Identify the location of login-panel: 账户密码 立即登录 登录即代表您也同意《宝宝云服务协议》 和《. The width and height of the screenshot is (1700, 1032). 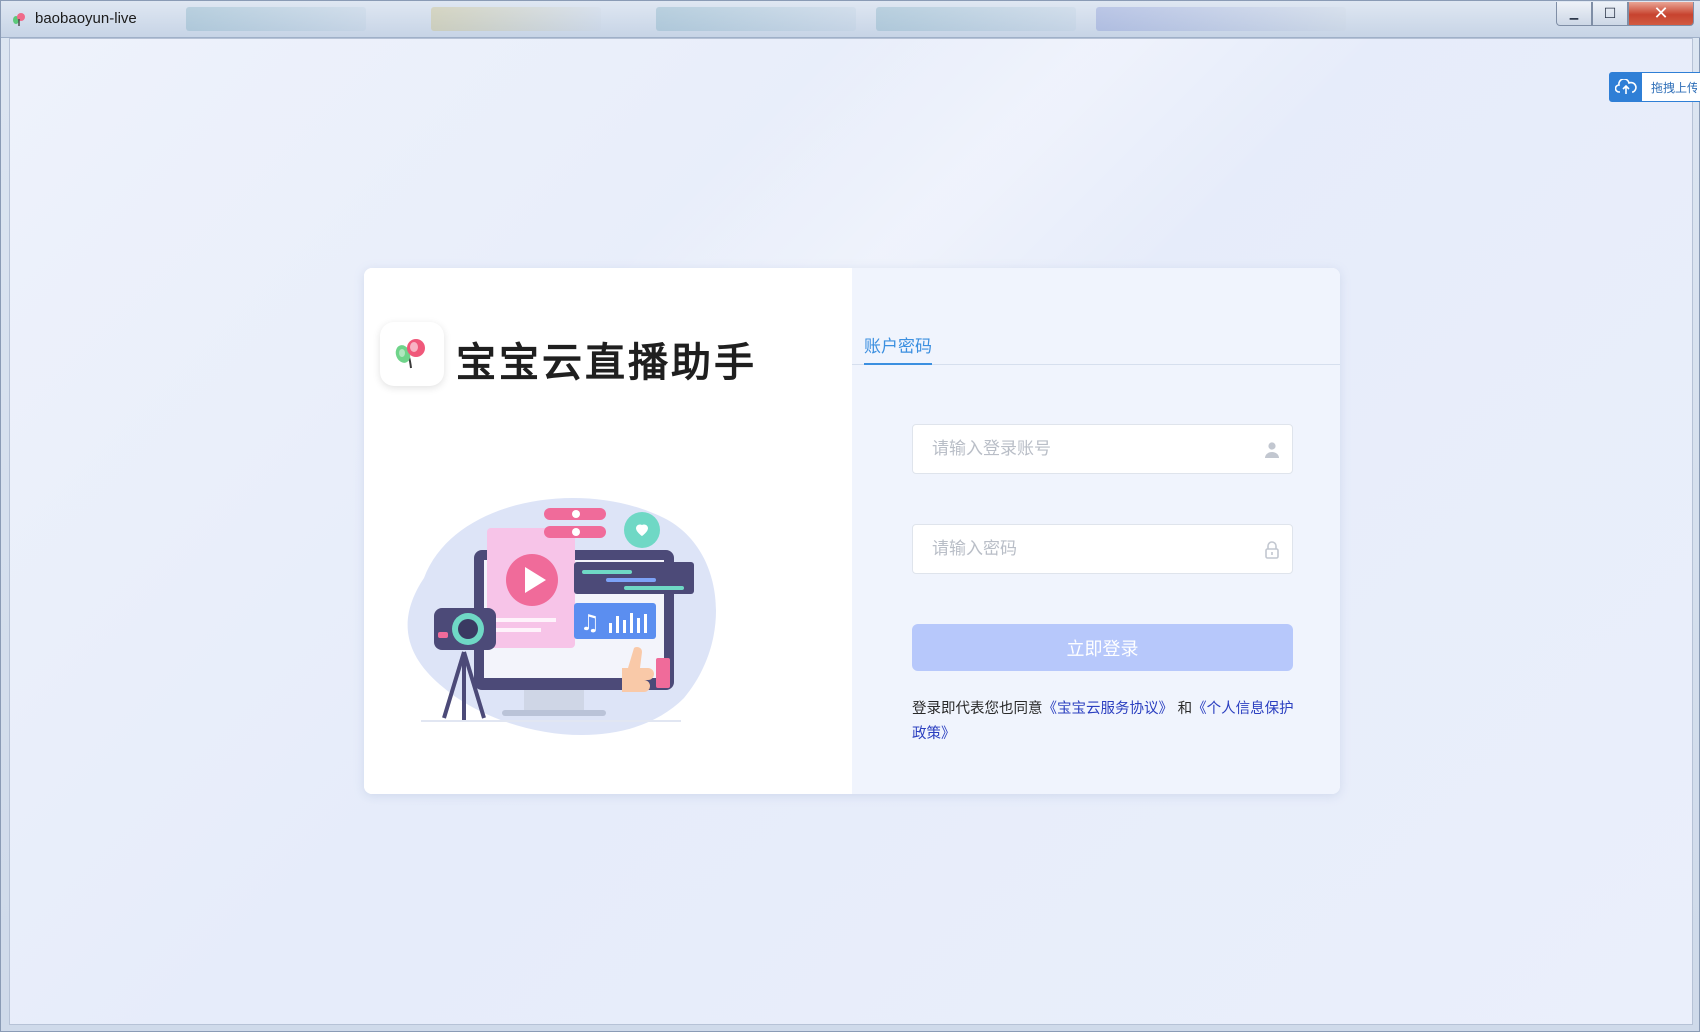
(1096, 531).